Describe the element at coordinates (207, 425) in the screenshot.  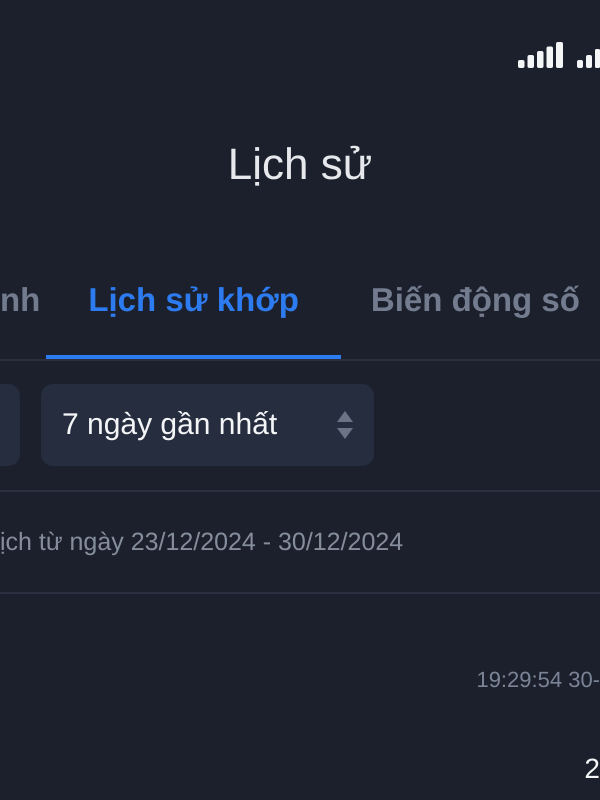
I see `period-dropdown: 7 ngày gần nhất` at that location.